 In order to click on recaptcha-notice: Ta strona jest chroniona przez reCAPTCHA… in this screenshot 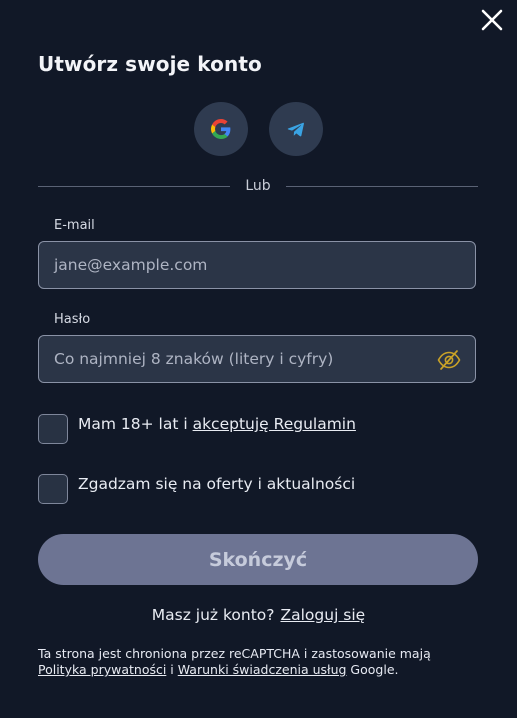, I will do `click(258, 662)`.